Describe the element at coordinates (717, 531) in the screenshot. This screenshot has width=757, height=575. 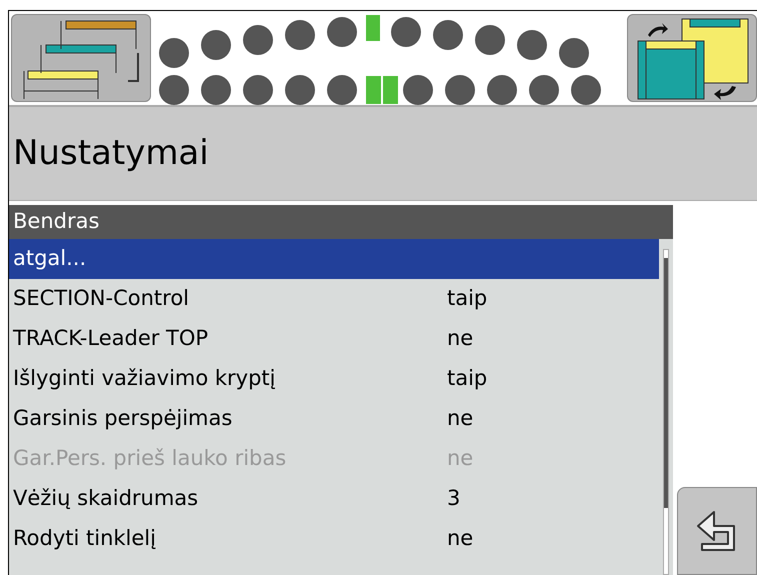
I see `back-button` at that location.